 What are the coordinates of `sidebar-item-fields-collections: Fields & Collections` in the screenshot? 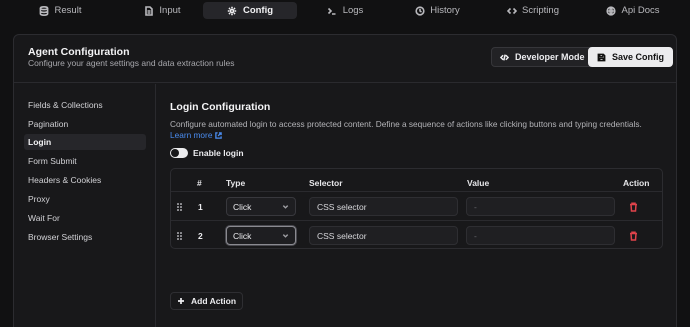 It's located at (85, 105).